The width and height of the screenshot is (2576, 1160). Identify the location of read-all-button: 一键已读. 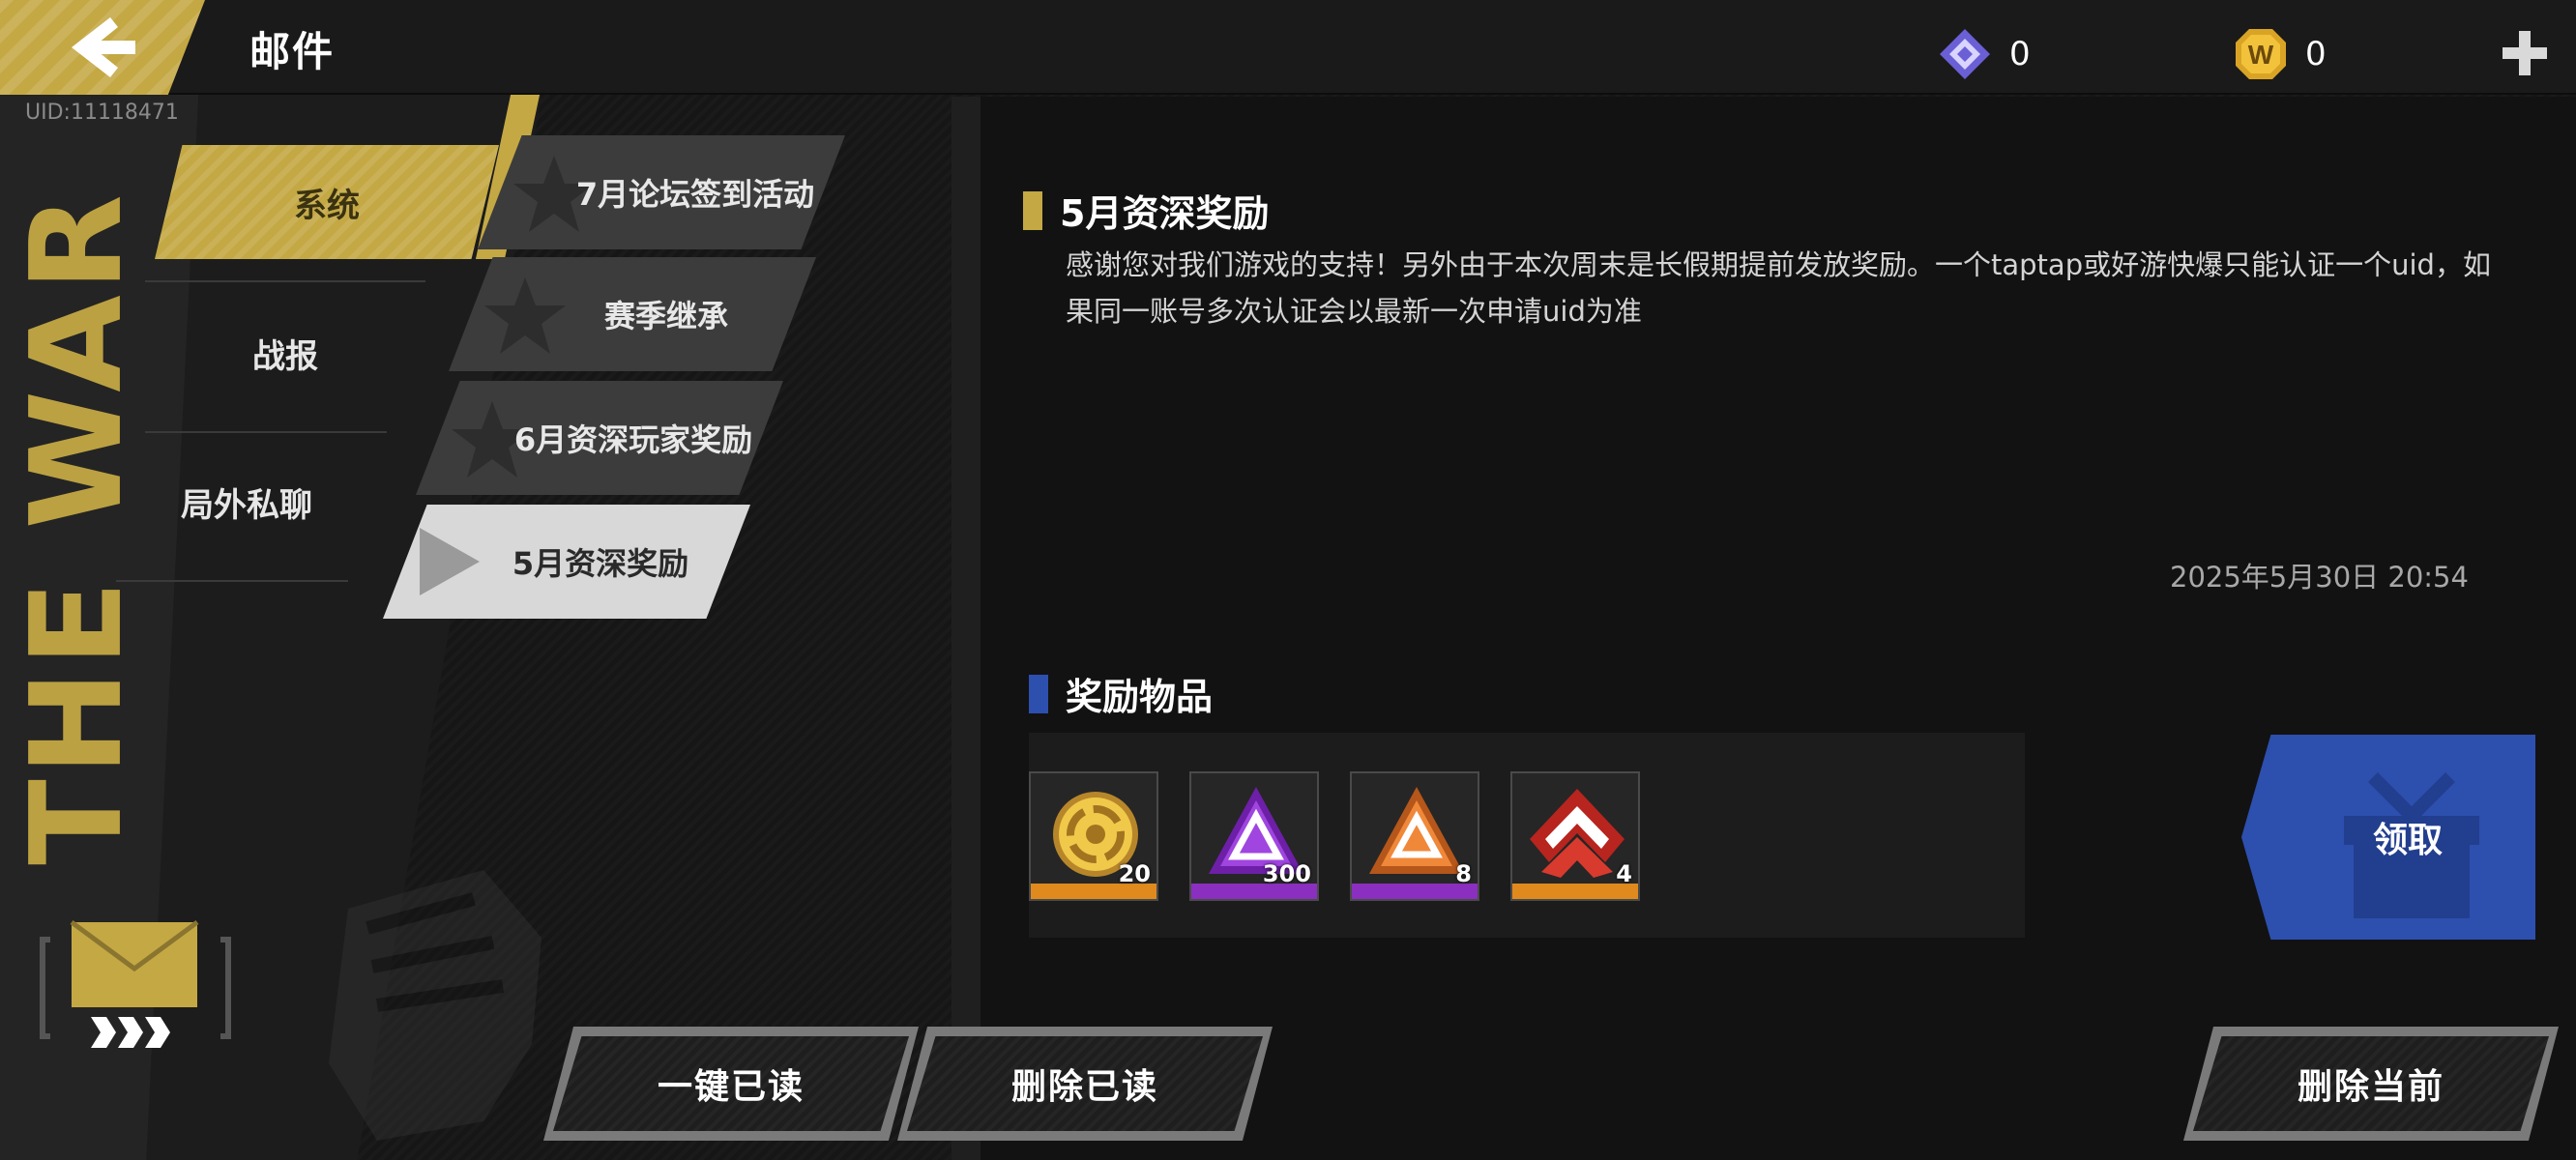
(731, 1084).